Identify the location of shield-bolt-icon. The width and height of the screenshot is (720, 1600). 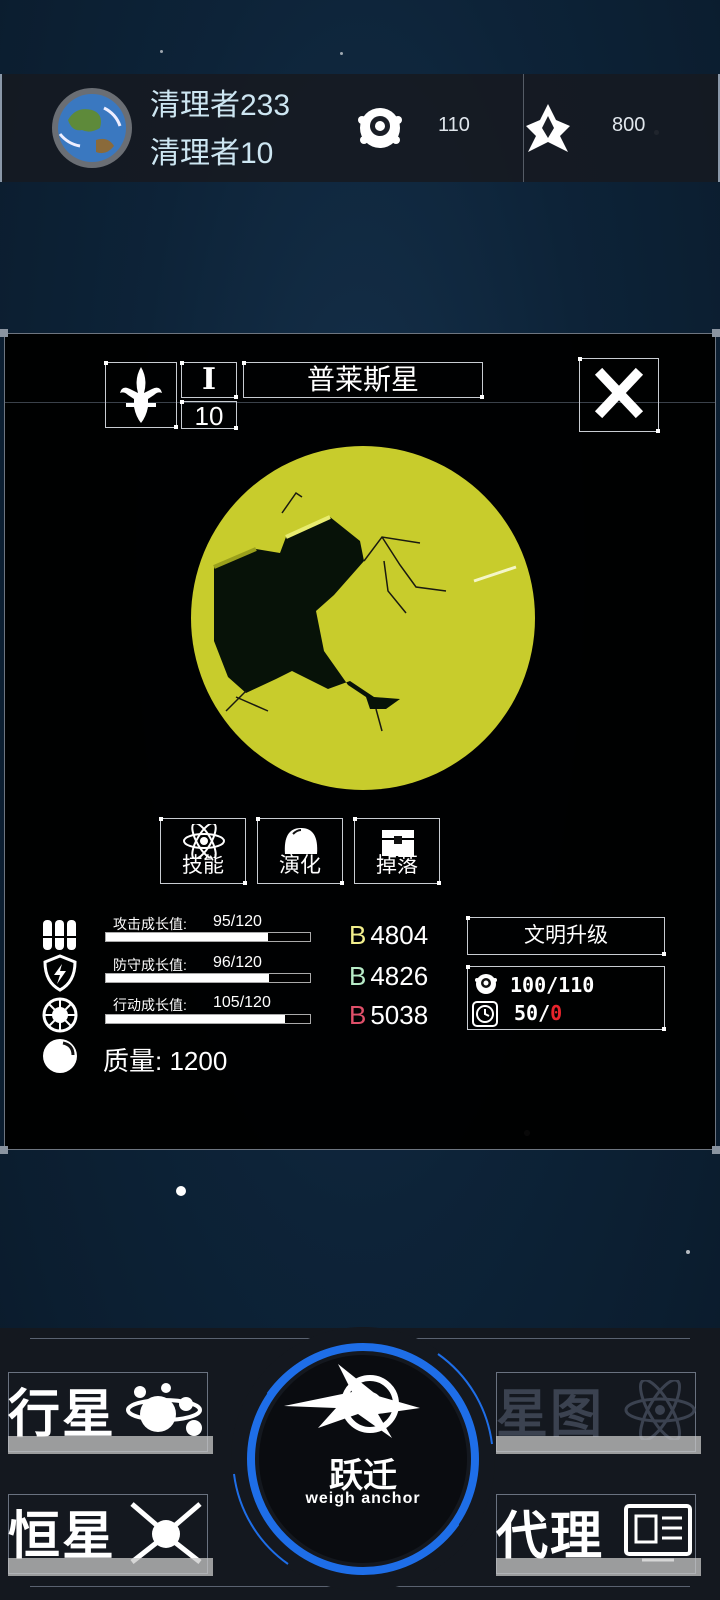
(60, 973).